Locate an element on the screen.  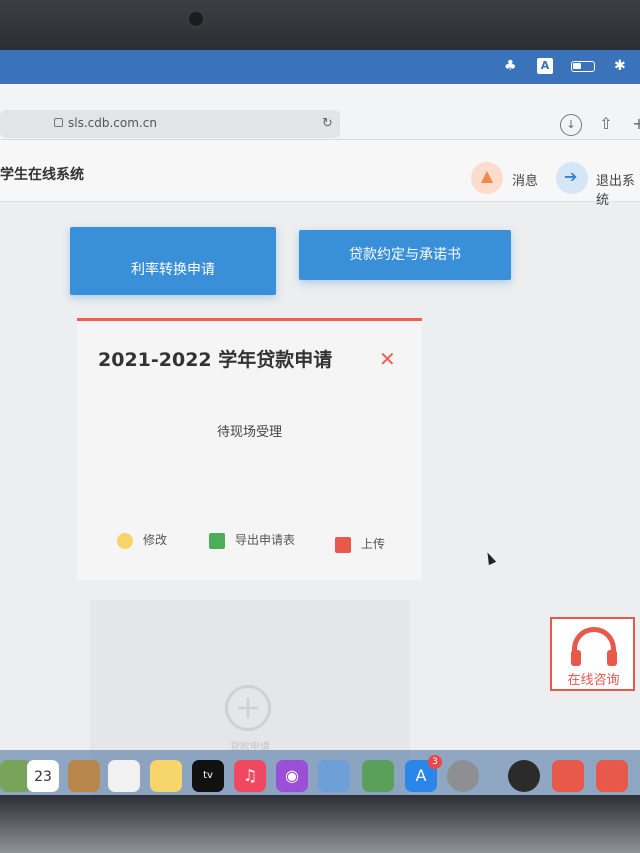
lock-icon is located at coordinates (58, 122).